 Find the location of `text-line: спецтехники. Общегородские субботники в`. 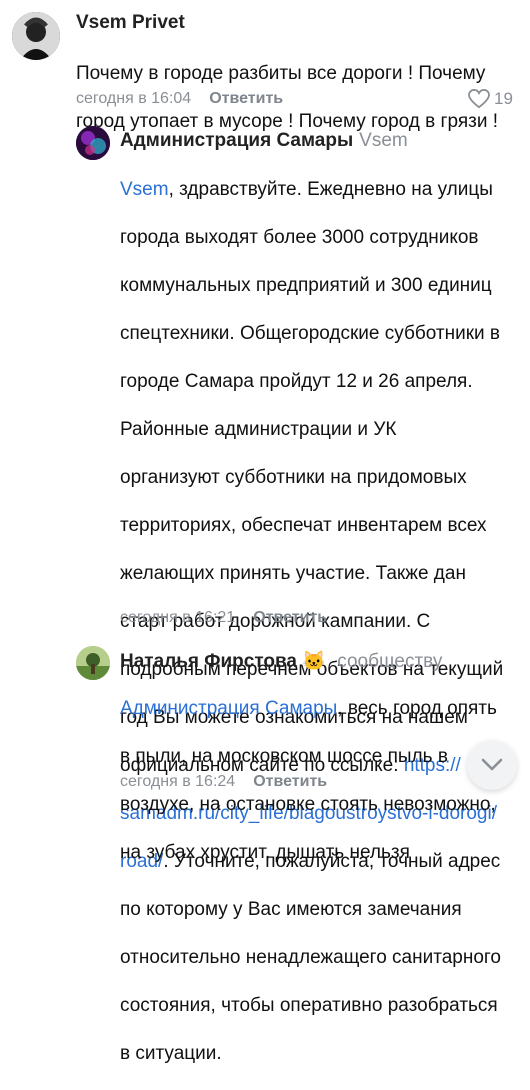

text-line: спецтехники. Общегородские субботники в is located at coordinates (310, 333).